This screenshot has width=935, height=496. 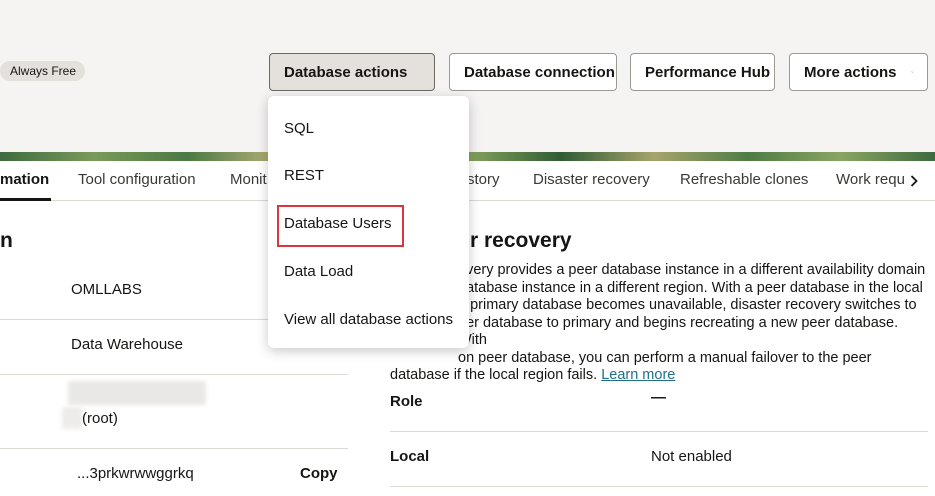 I want to click on tab-monitoring: Monit, so click(x=248, y=181).